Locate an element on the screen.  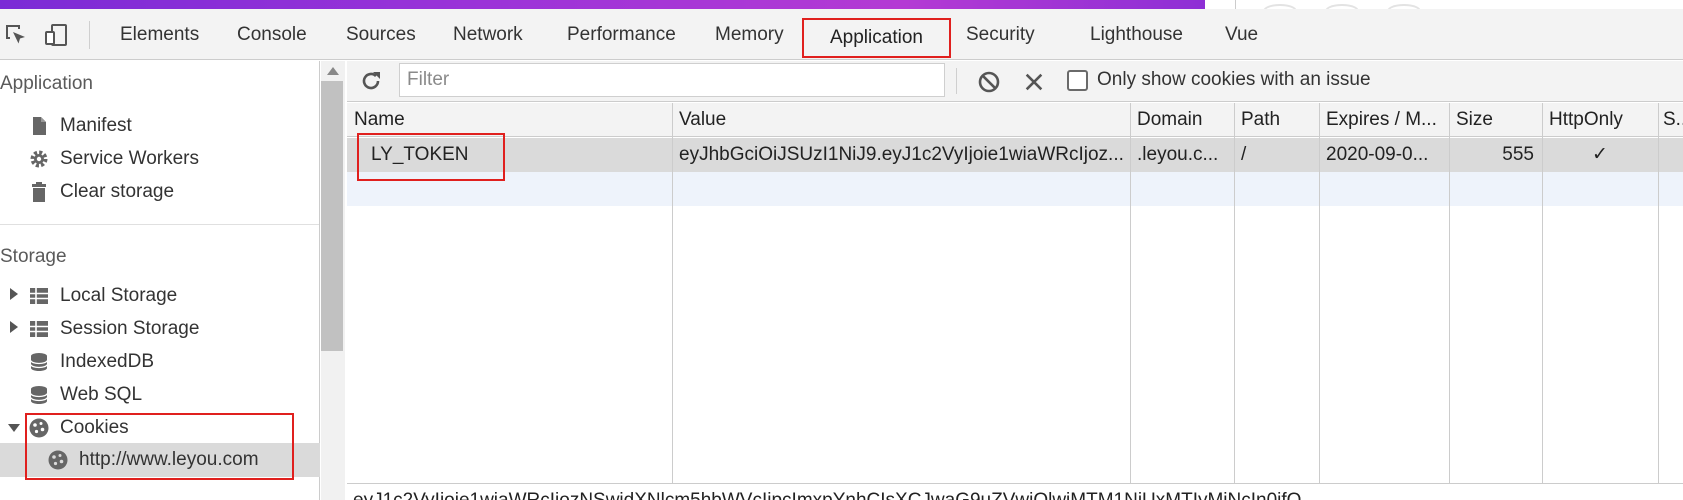
tab-sources: Sources is located at coordinates (381, 34).